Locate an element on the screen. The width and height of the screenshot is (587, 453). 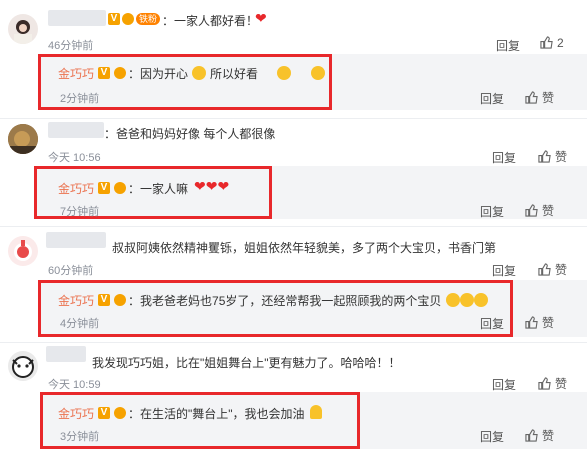
heart-emoji-icon: ❤ is located at coordinates (261, 18).